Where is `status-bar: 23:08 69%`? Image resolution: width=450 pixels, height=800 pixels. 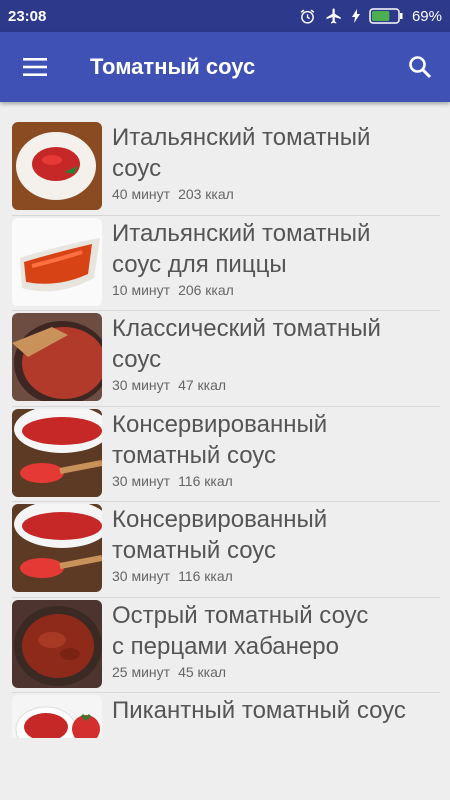
status-bar: 23:08 69% is located at coordinates (225, 16).